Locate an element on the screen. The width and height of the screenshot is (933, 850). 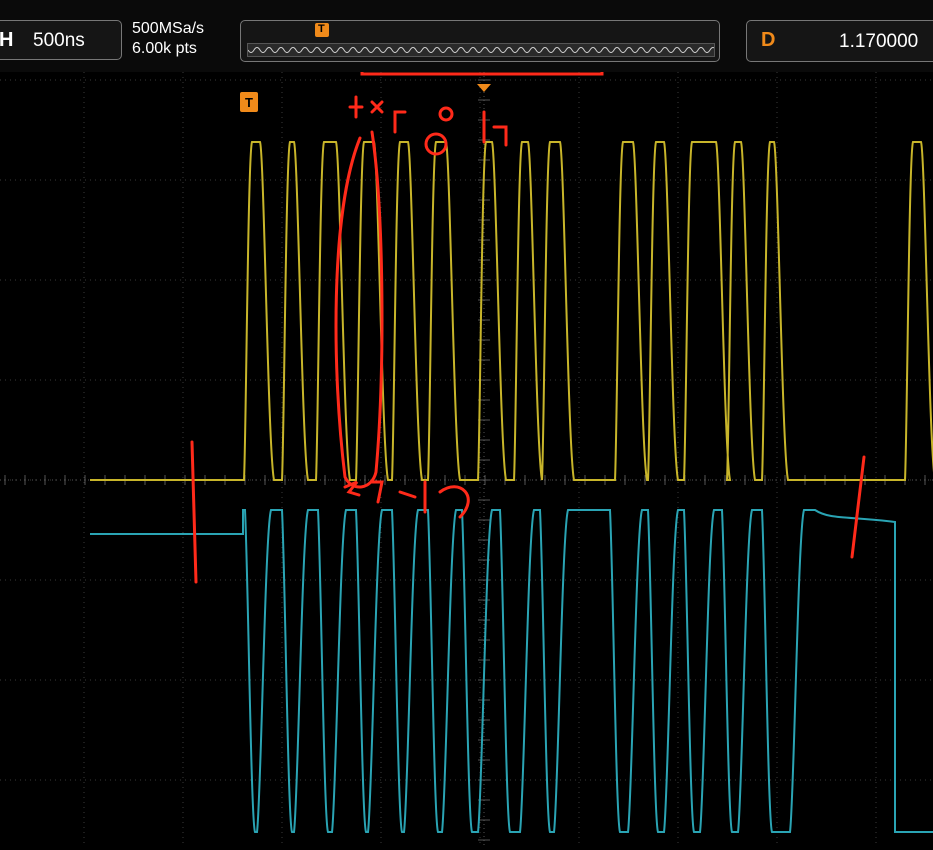
delay-icon: D is located at coordinates (768, 40).